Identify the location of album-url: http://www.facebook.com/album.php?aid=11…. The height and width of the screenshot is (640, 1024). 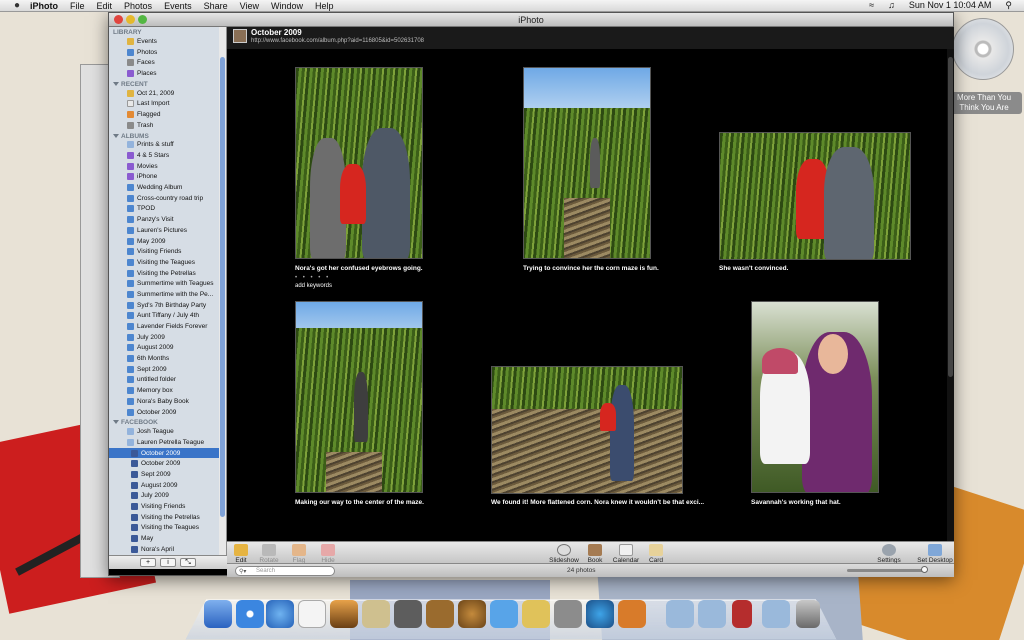
(337, 41).